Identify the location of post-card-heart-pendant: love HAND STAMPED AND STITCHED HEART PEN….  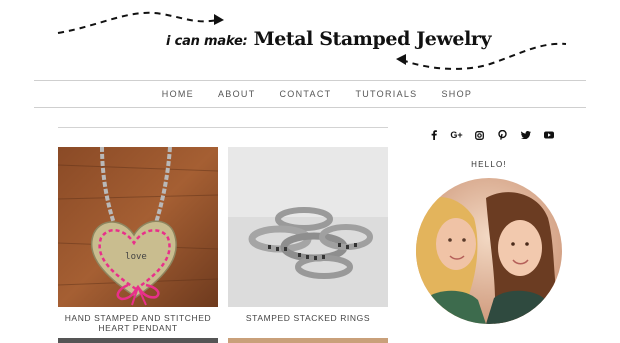
(138, 240).